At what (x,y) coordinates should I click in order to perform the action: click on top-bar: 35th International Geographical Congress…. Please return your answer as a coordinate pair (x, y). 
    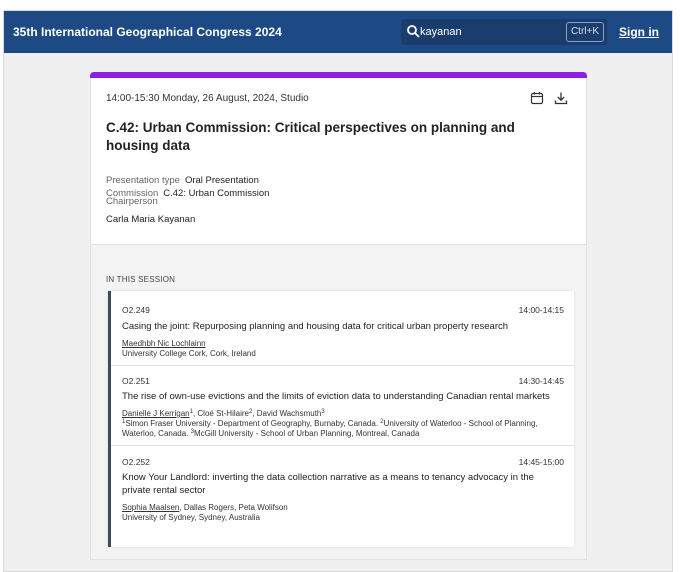
    Looking at the image, I should click on (338, 32).